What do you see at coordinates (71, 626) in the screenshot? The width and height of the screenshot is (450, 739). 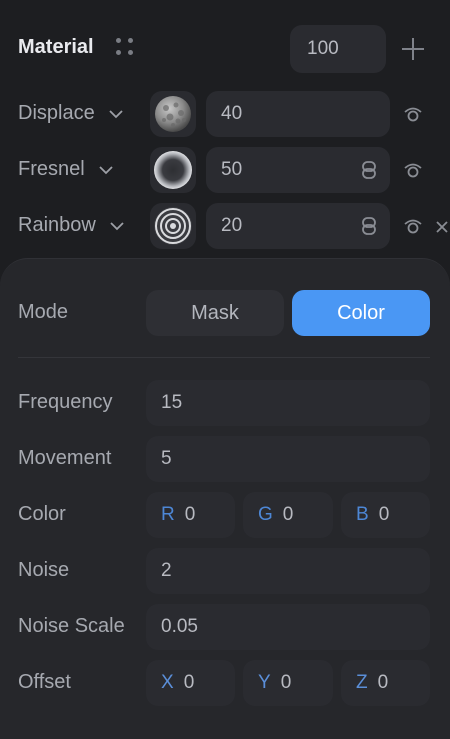 I see `noise-scale-label: Noise Scale` at bounding box center [71, 626].